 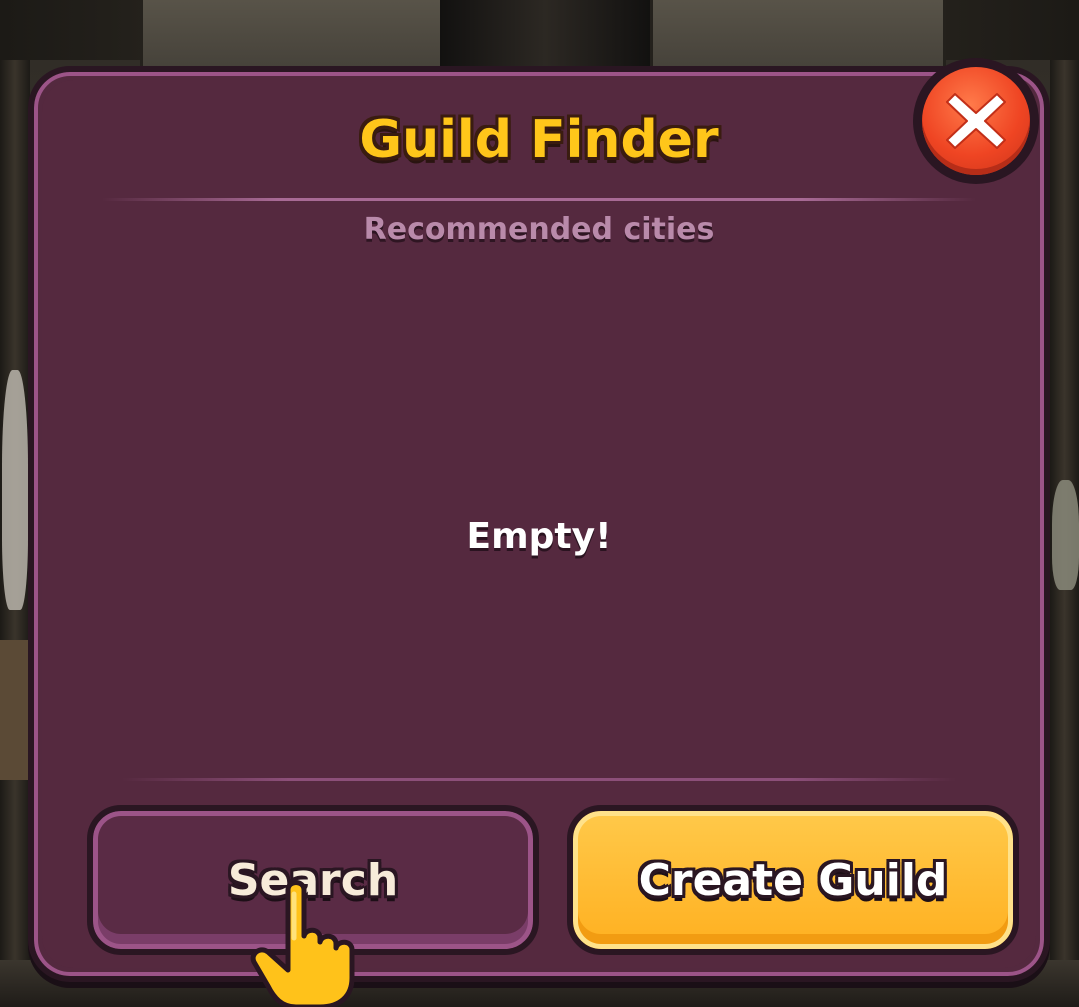 I want to click on door-frame, so click(x=545, y=35).